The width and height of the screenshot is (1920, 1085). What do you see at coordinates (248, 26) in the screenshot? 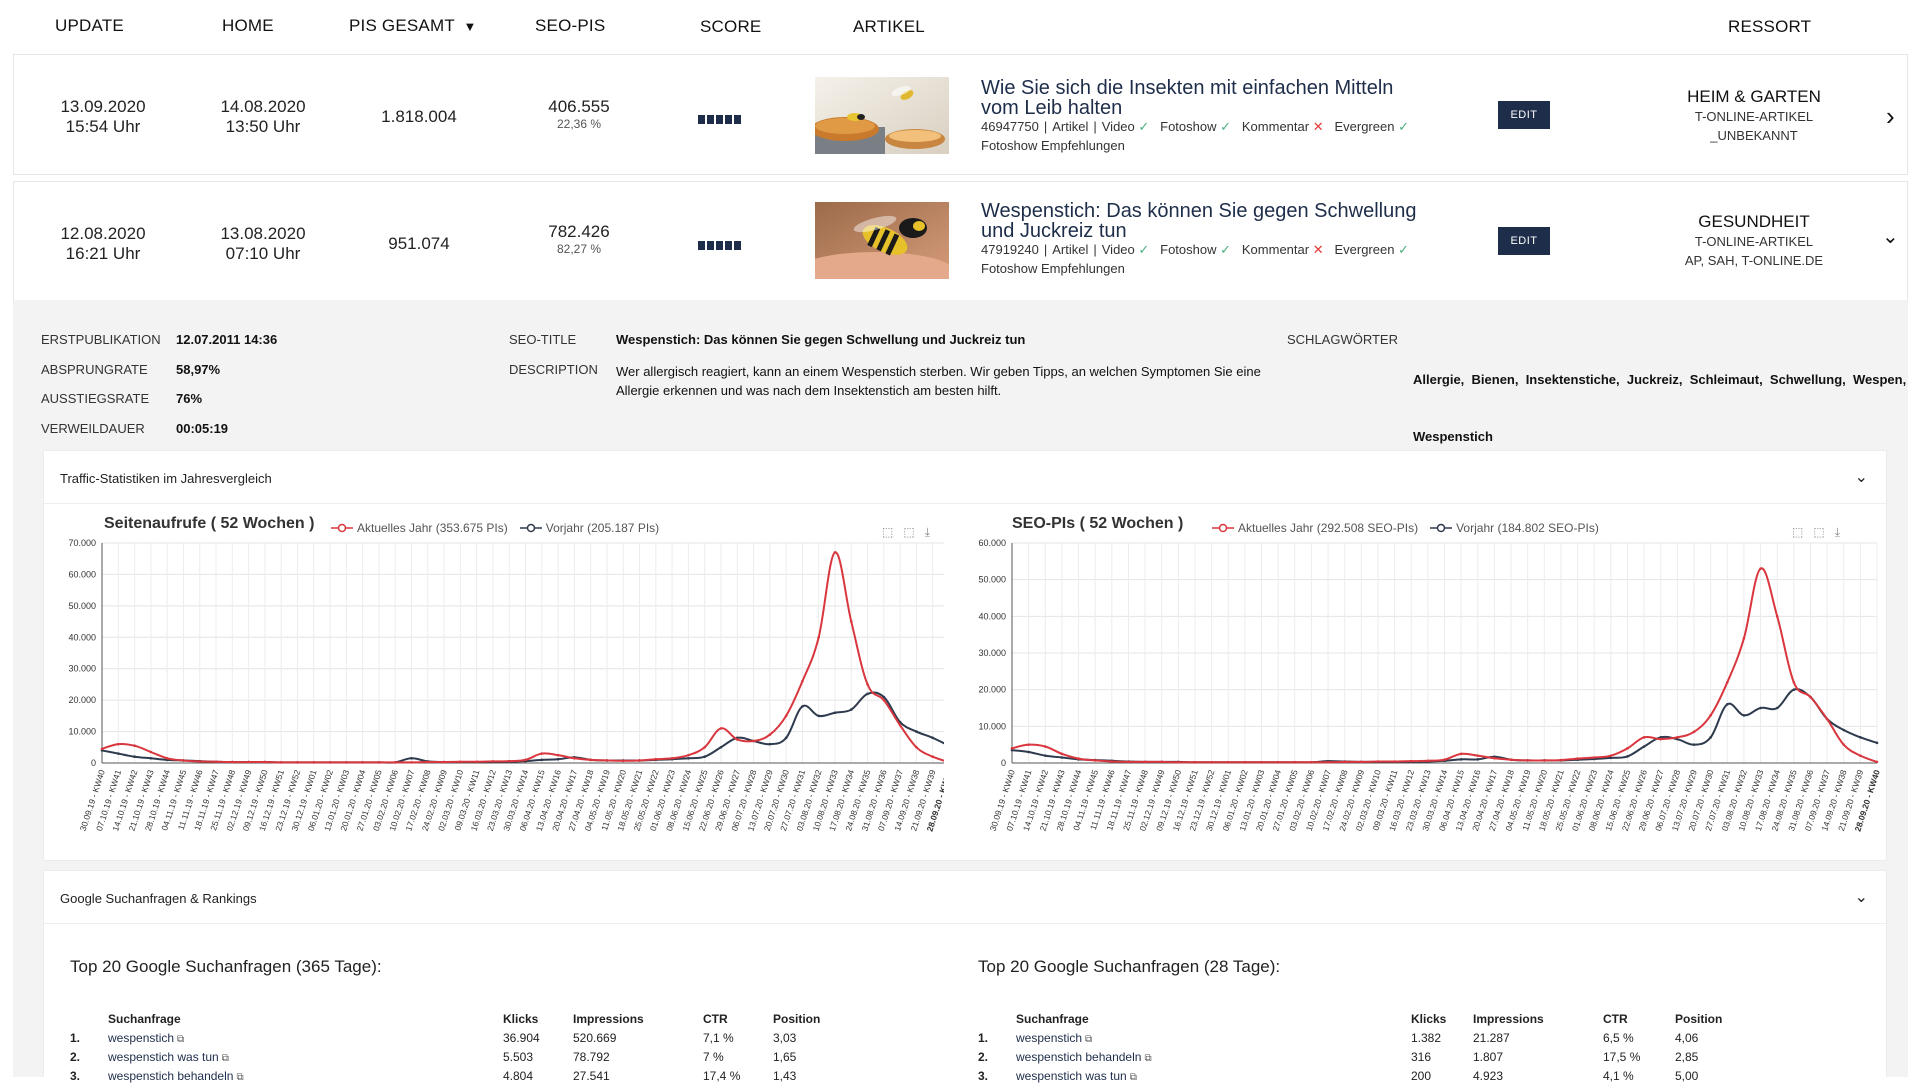
I see `col-home: HOME` at bounding box center [248, 26].